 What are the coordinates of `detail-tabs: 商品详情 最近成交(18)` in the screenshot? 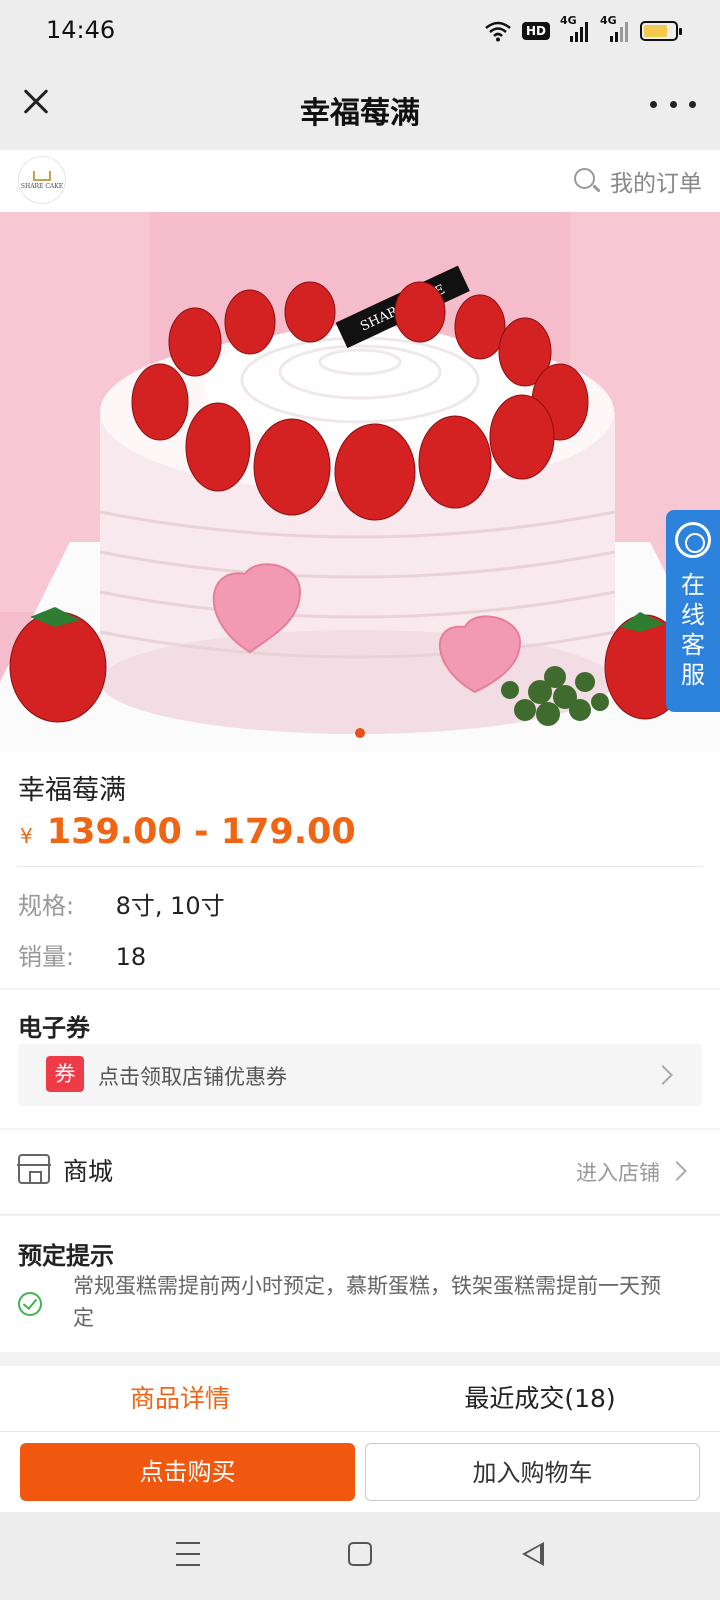 It's located at (360, 1399).